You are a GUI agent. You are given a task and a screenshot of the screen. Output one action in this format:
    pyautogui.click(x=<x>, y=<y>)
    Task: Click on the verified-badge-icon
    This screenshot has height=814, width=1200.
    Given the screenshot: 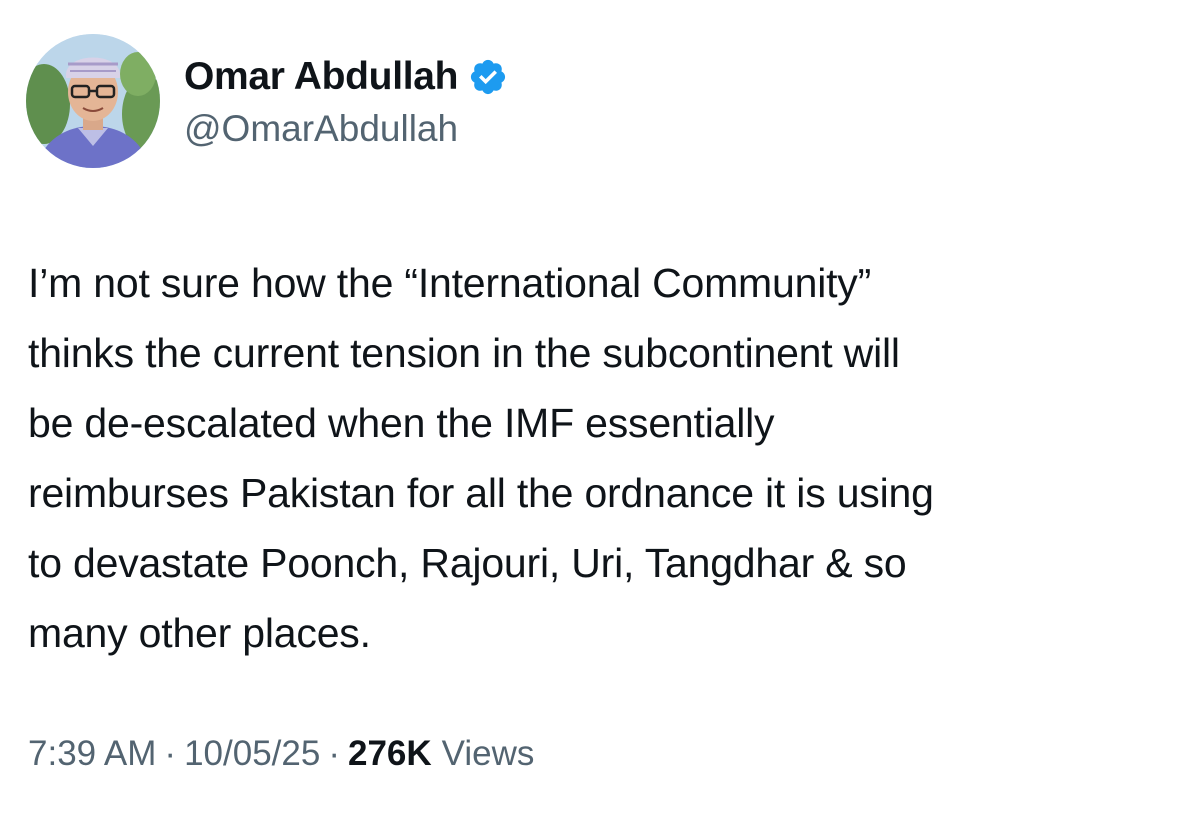 What is the action you would take?
    pyautogui.click(x=488, y=77)
    